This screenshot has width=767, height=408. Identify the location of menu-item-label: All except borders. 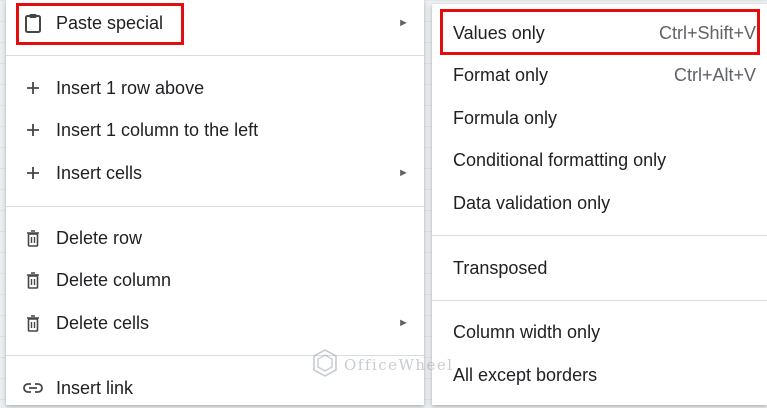
(525, 374).